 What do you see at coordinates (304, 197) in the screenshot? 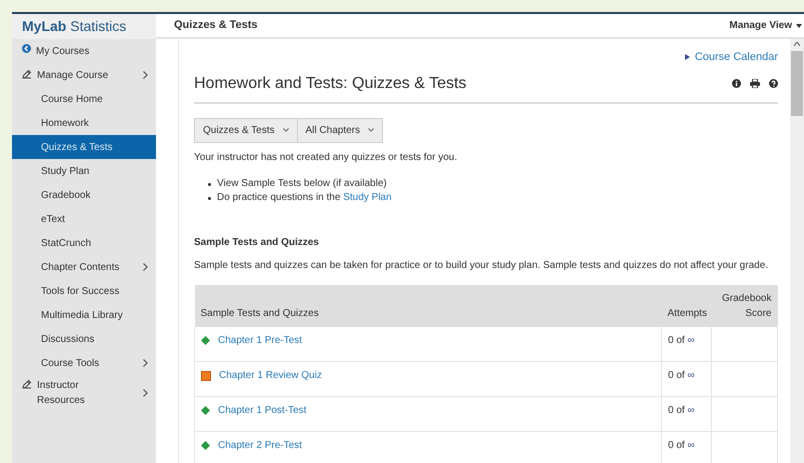
I see `bullet-text: Do practice questions in the Study Plan` at bounding box center [304, 197].